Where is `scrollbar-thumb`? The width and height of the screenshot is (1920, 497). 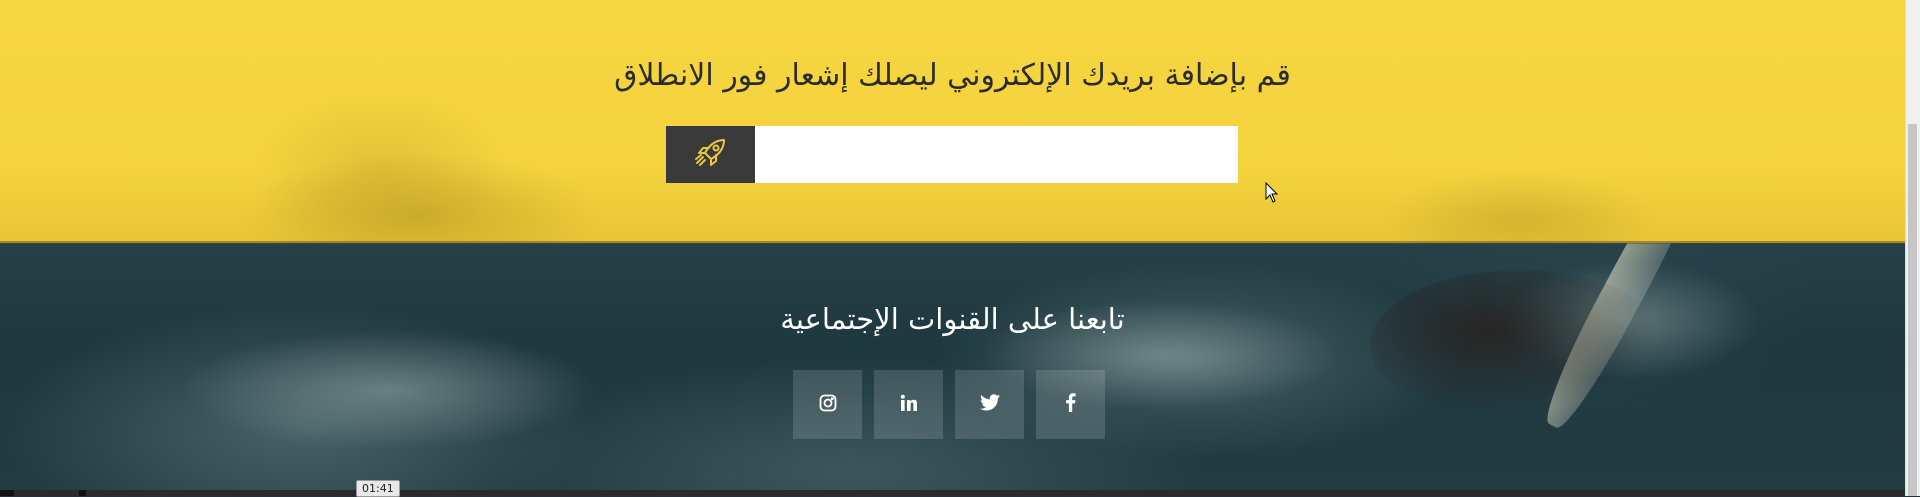 scrollbar-thumb is located at coordinates (1912, 310).